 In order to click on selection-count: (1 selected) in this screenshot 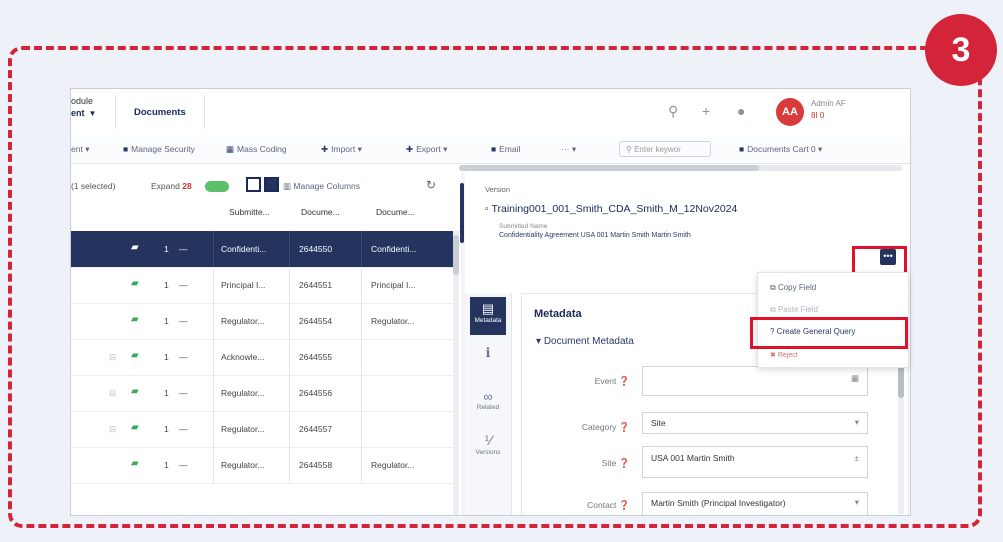, I will do `click(93, 186)`.